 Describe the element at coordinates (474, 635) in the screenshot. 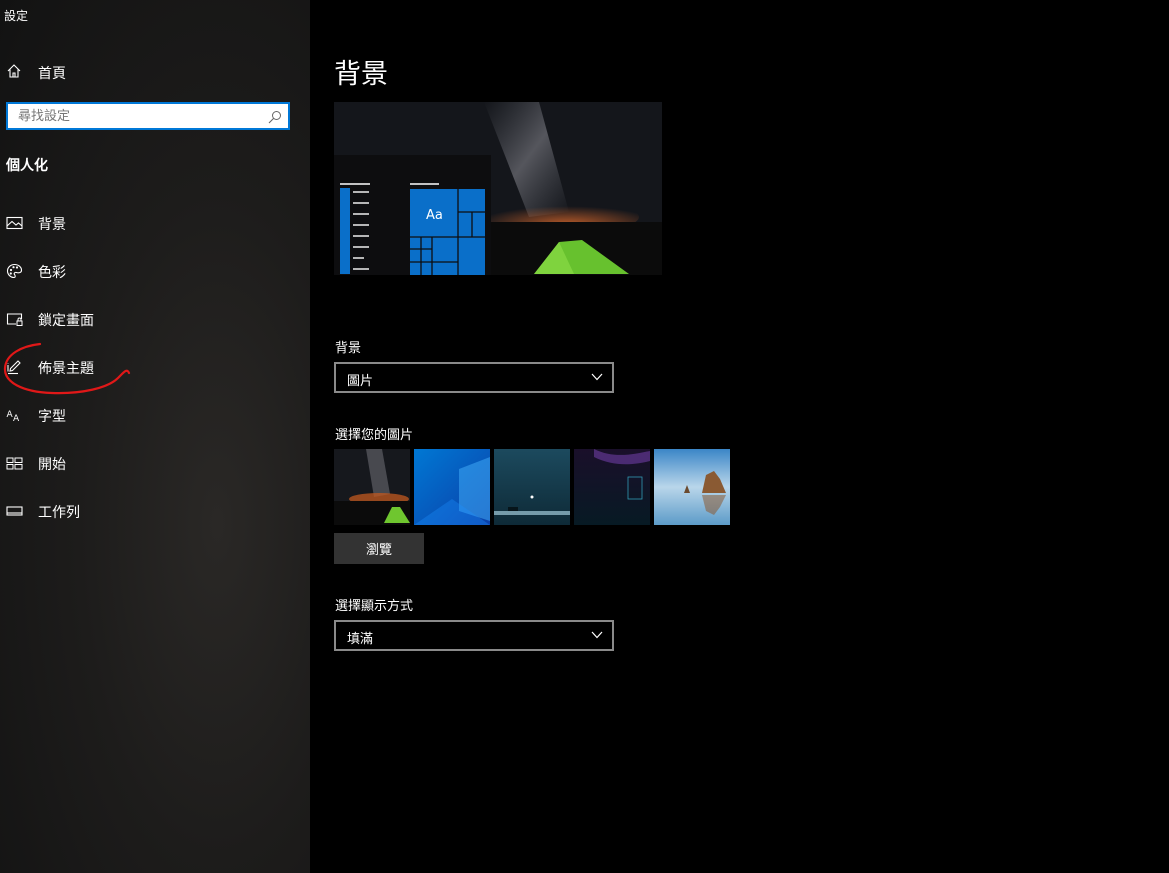

I see `fit-dropdown: 填滿` at that location.